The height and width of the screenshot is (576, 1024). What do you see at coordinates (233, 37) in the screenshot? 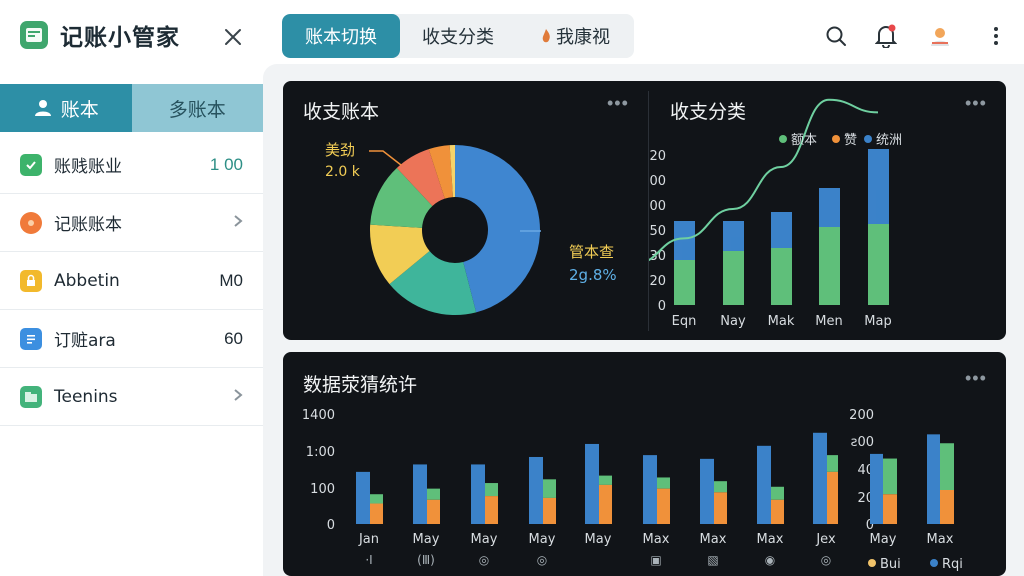
I see `close-icon` at bounding box center [233, 37].